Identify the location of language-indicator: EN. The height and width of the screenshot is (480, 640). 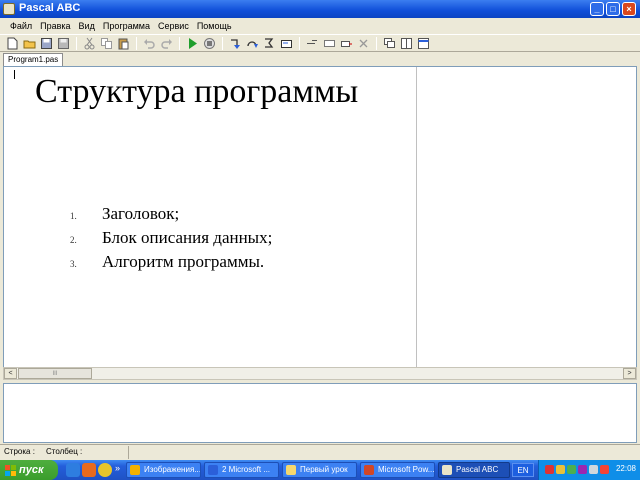
(523, 470).